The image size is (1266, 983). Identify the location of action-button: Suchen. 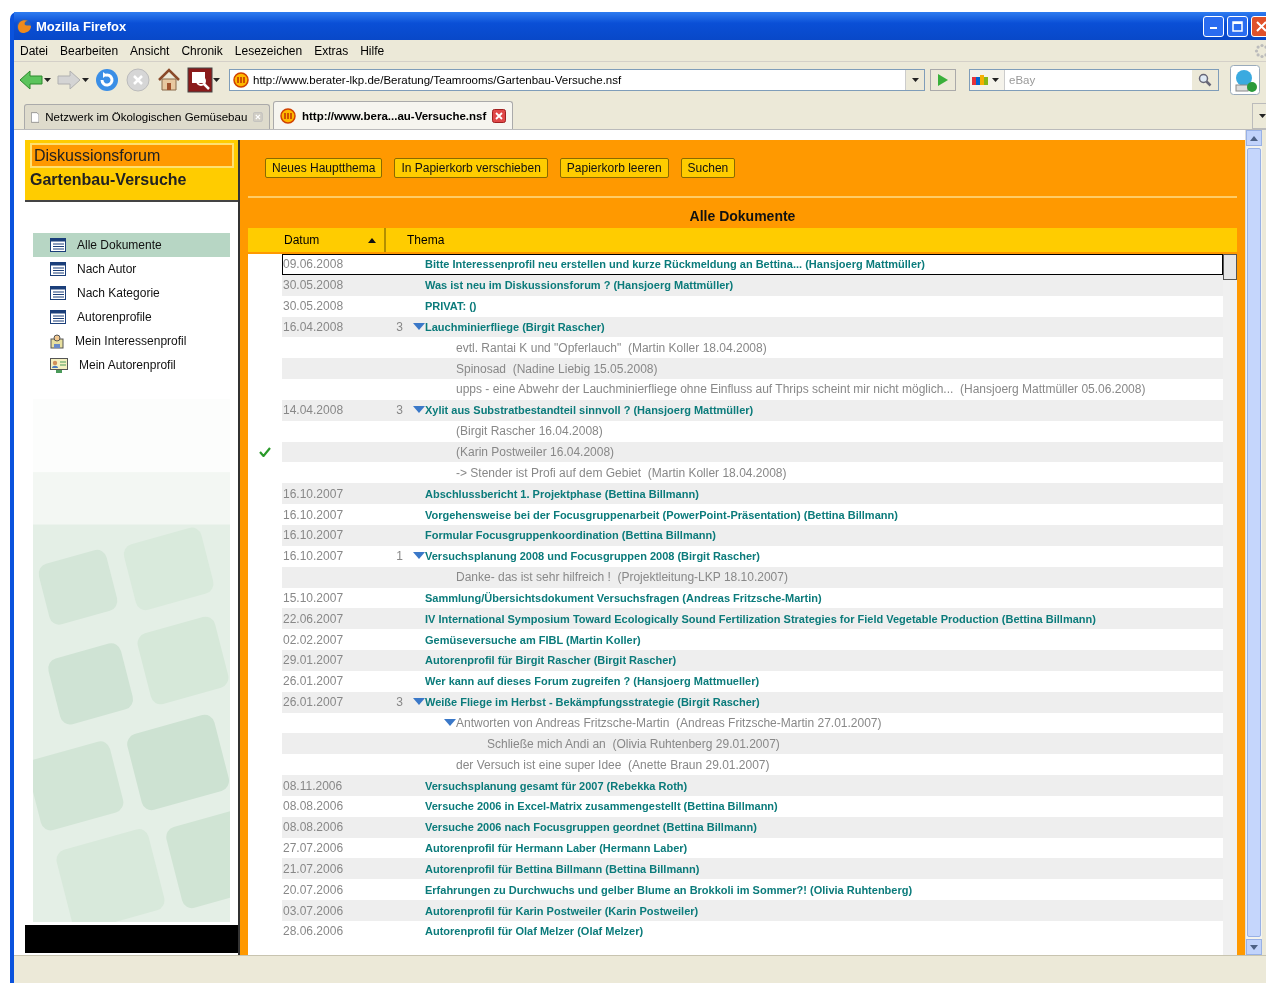
(708, 168).